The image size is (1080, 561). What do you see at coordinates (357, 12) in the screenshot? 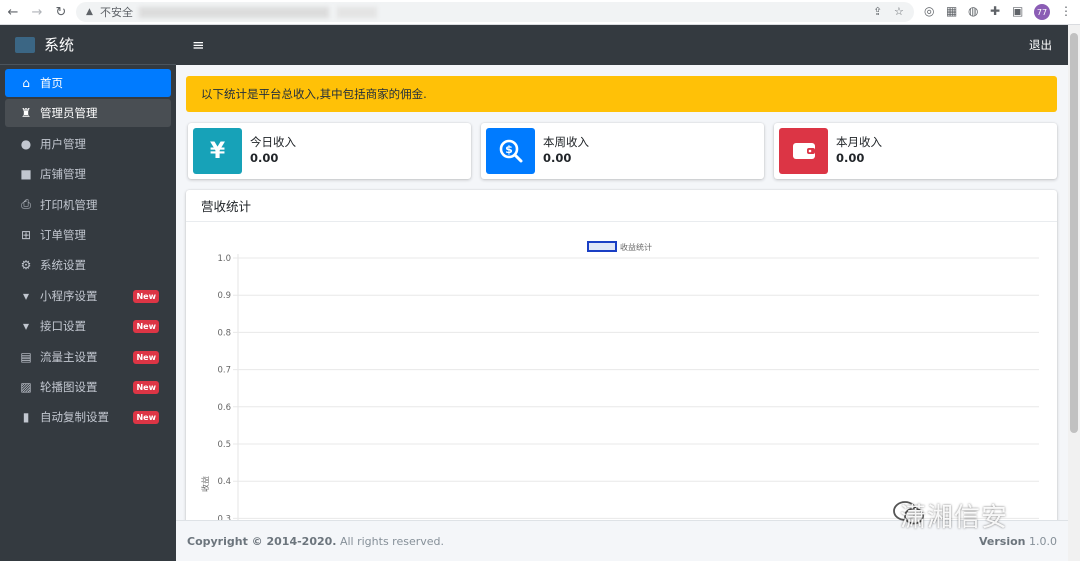
I see `url-text-tail` at bounding box center [357, 12].